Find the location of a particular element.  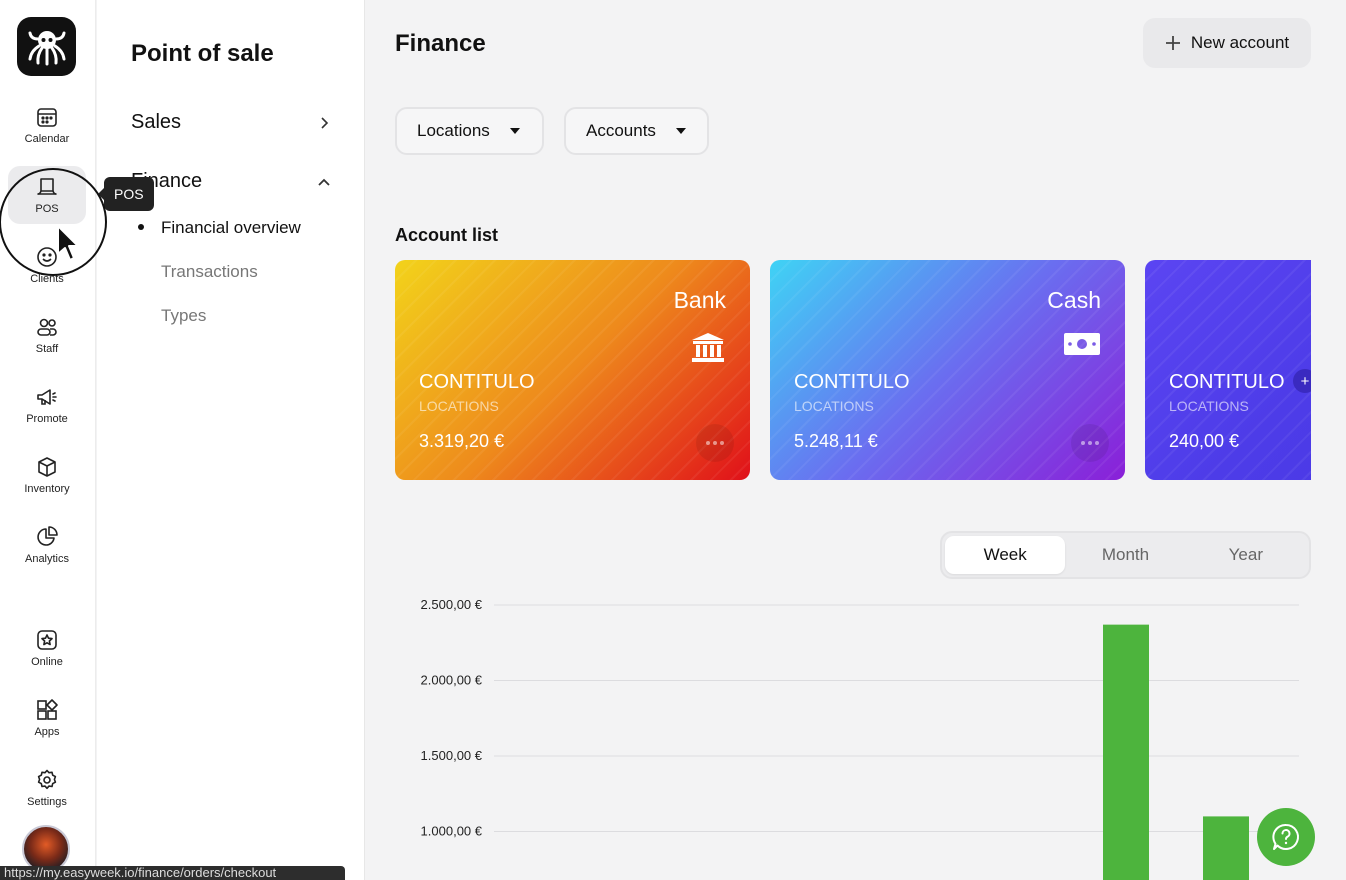

nav-section-sales: Sales is located at coordinates (231, 122).